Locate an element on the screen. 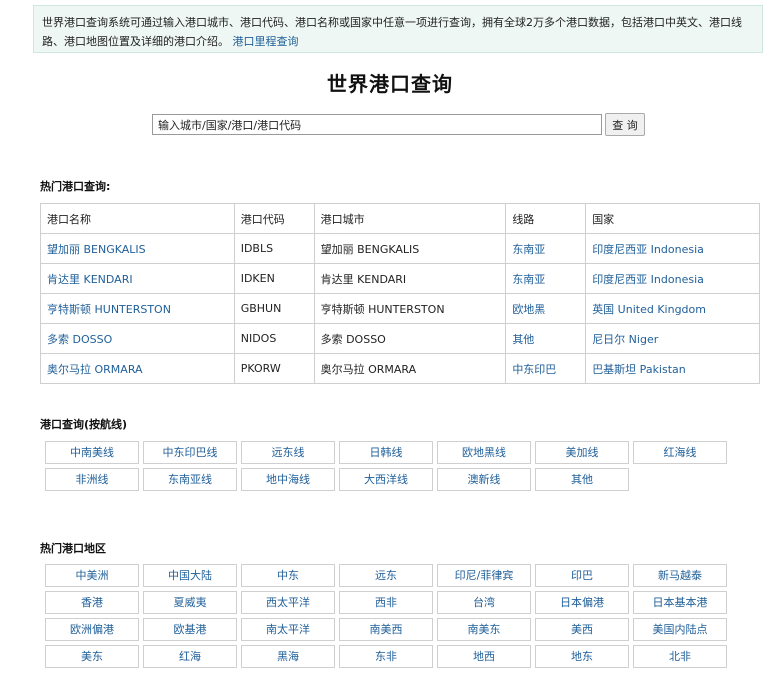  route-button: 其他 is located at coordinates (582, 479).